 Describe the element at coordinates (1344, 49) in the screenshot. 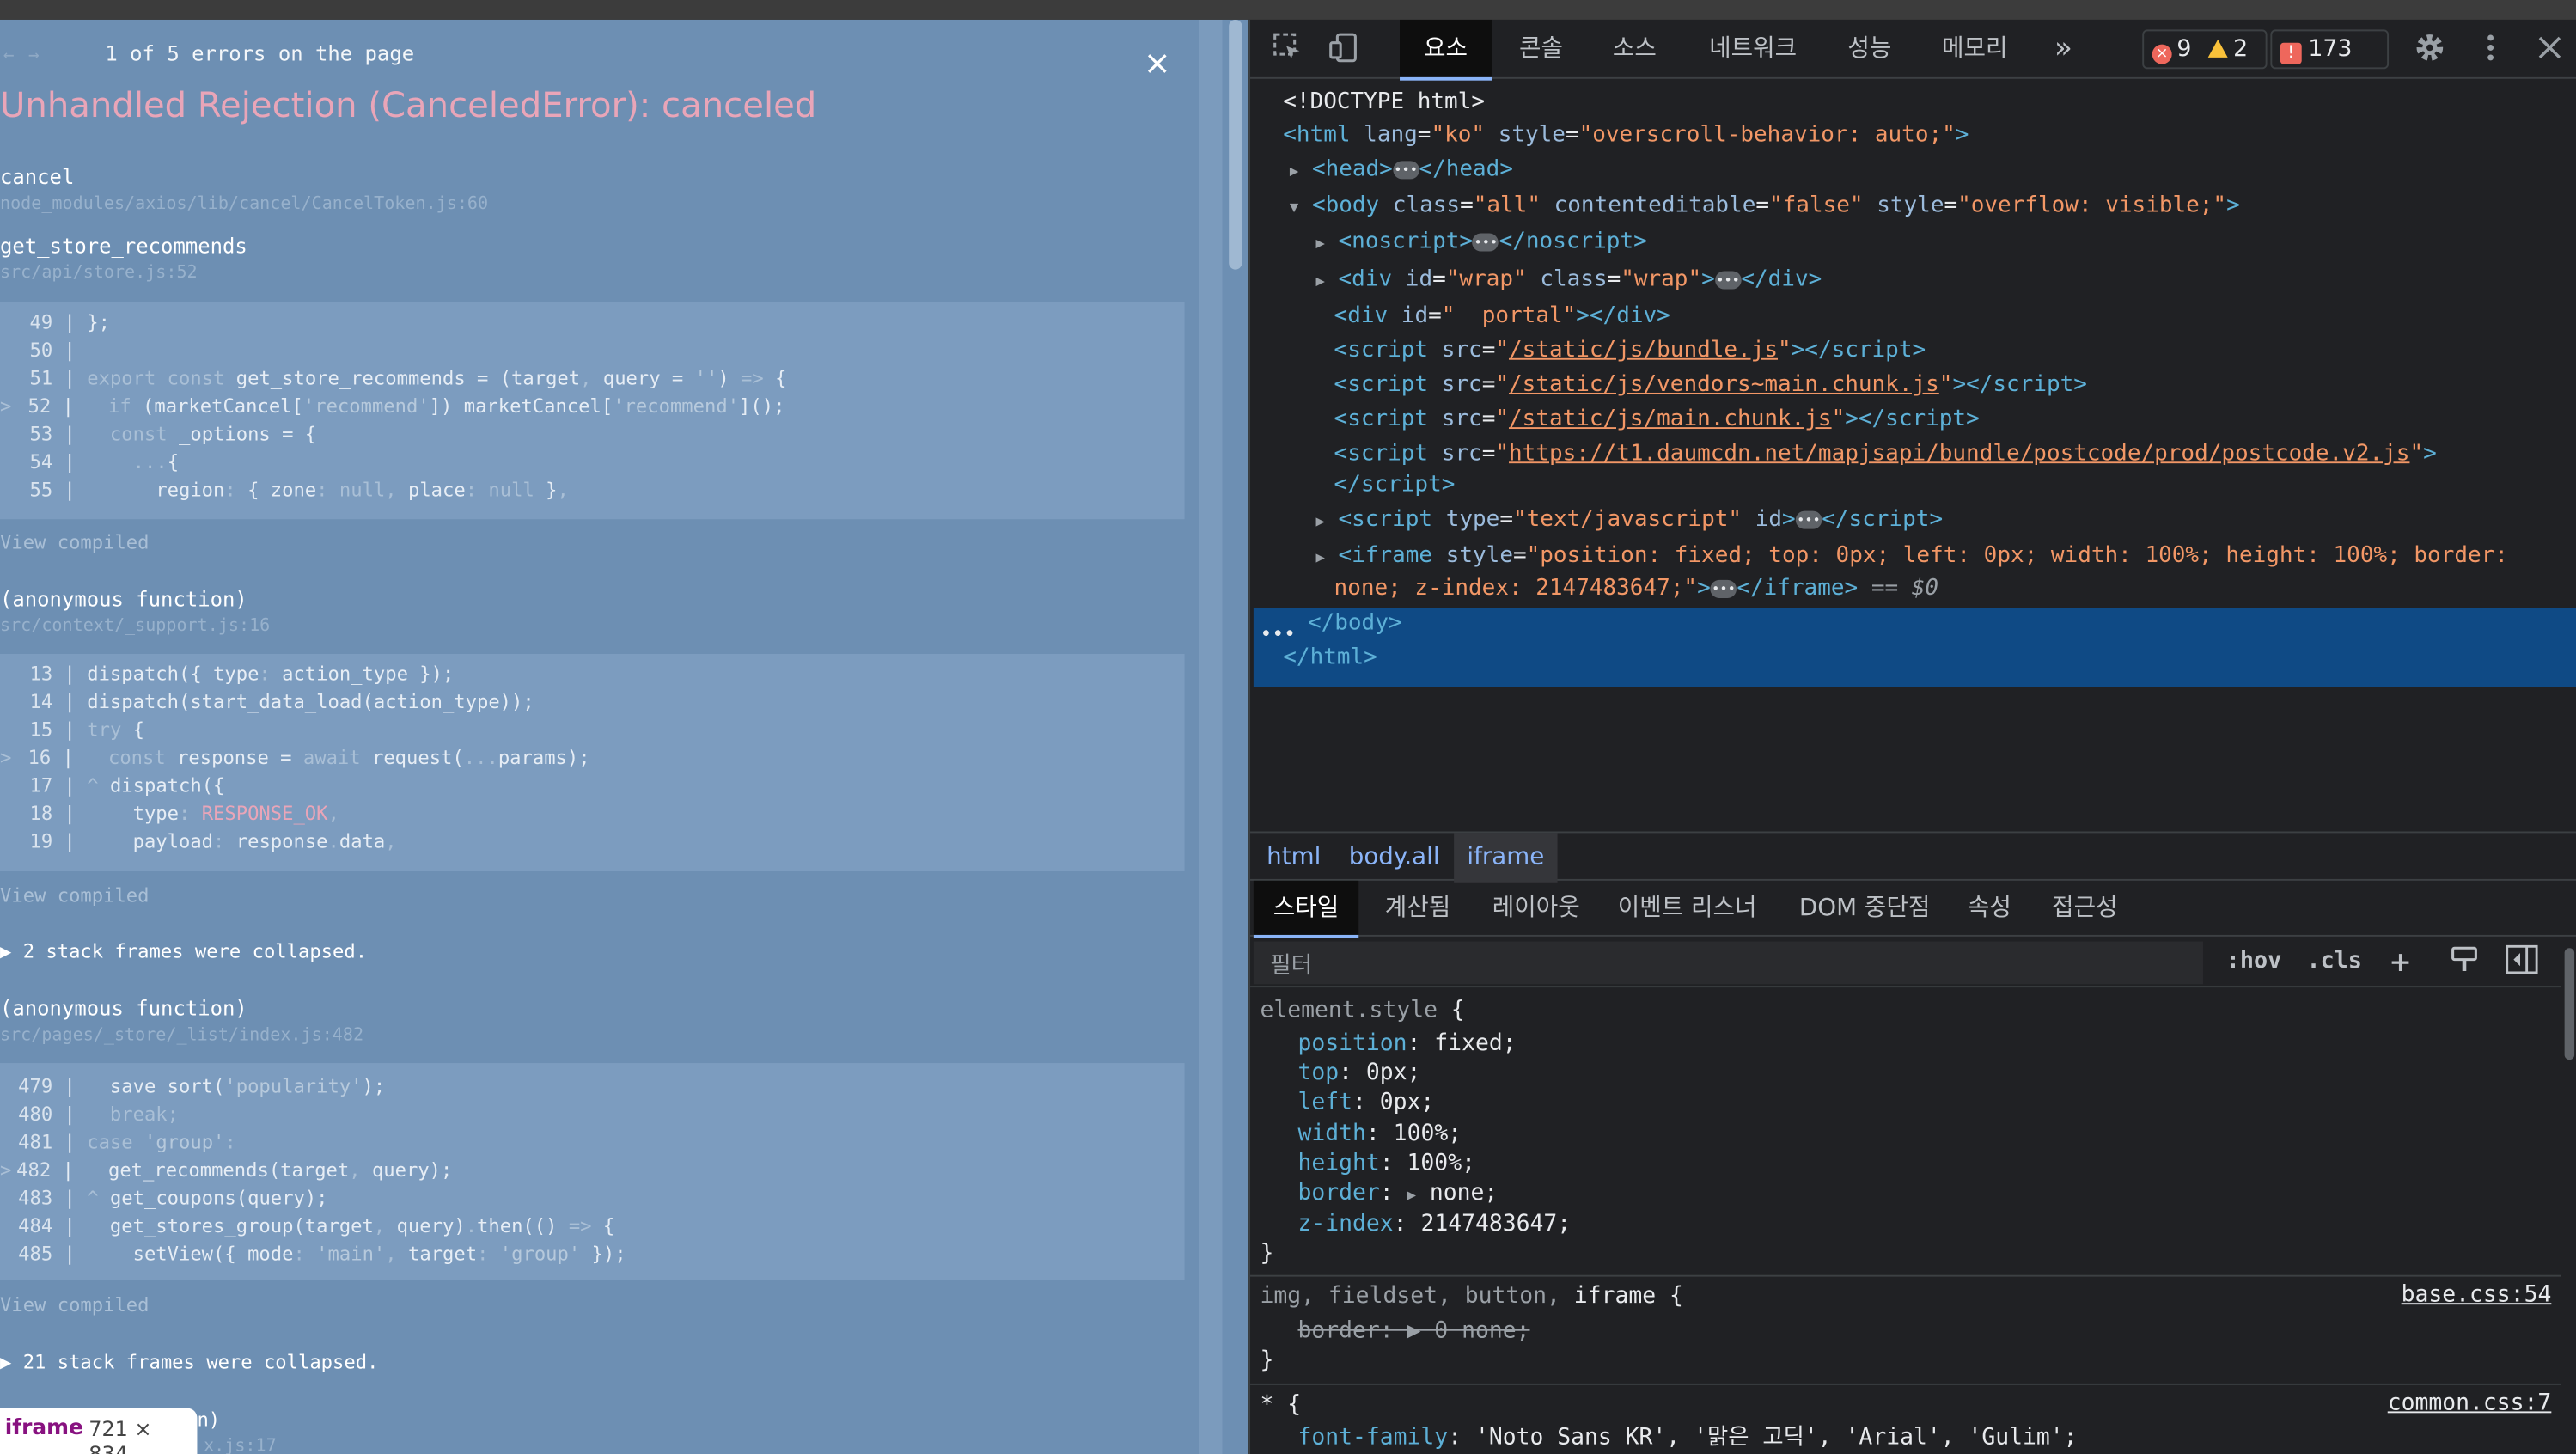

I see `device-toolbar-icon` at that location.